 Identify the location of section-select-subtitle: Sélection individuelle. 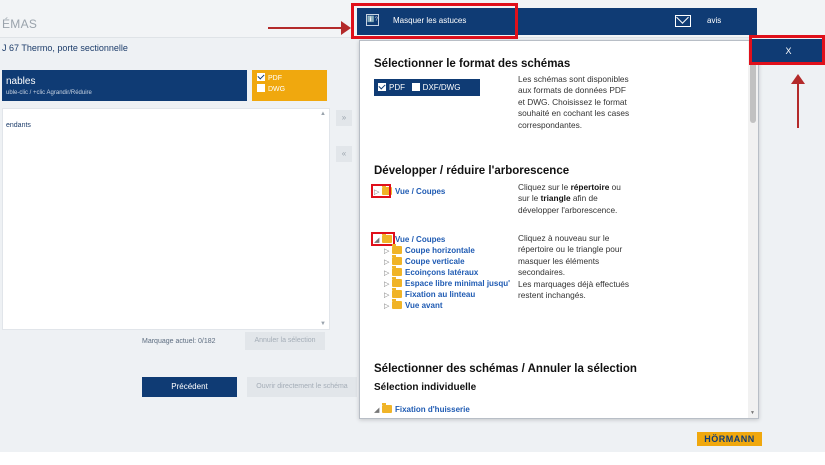
(425, 387).